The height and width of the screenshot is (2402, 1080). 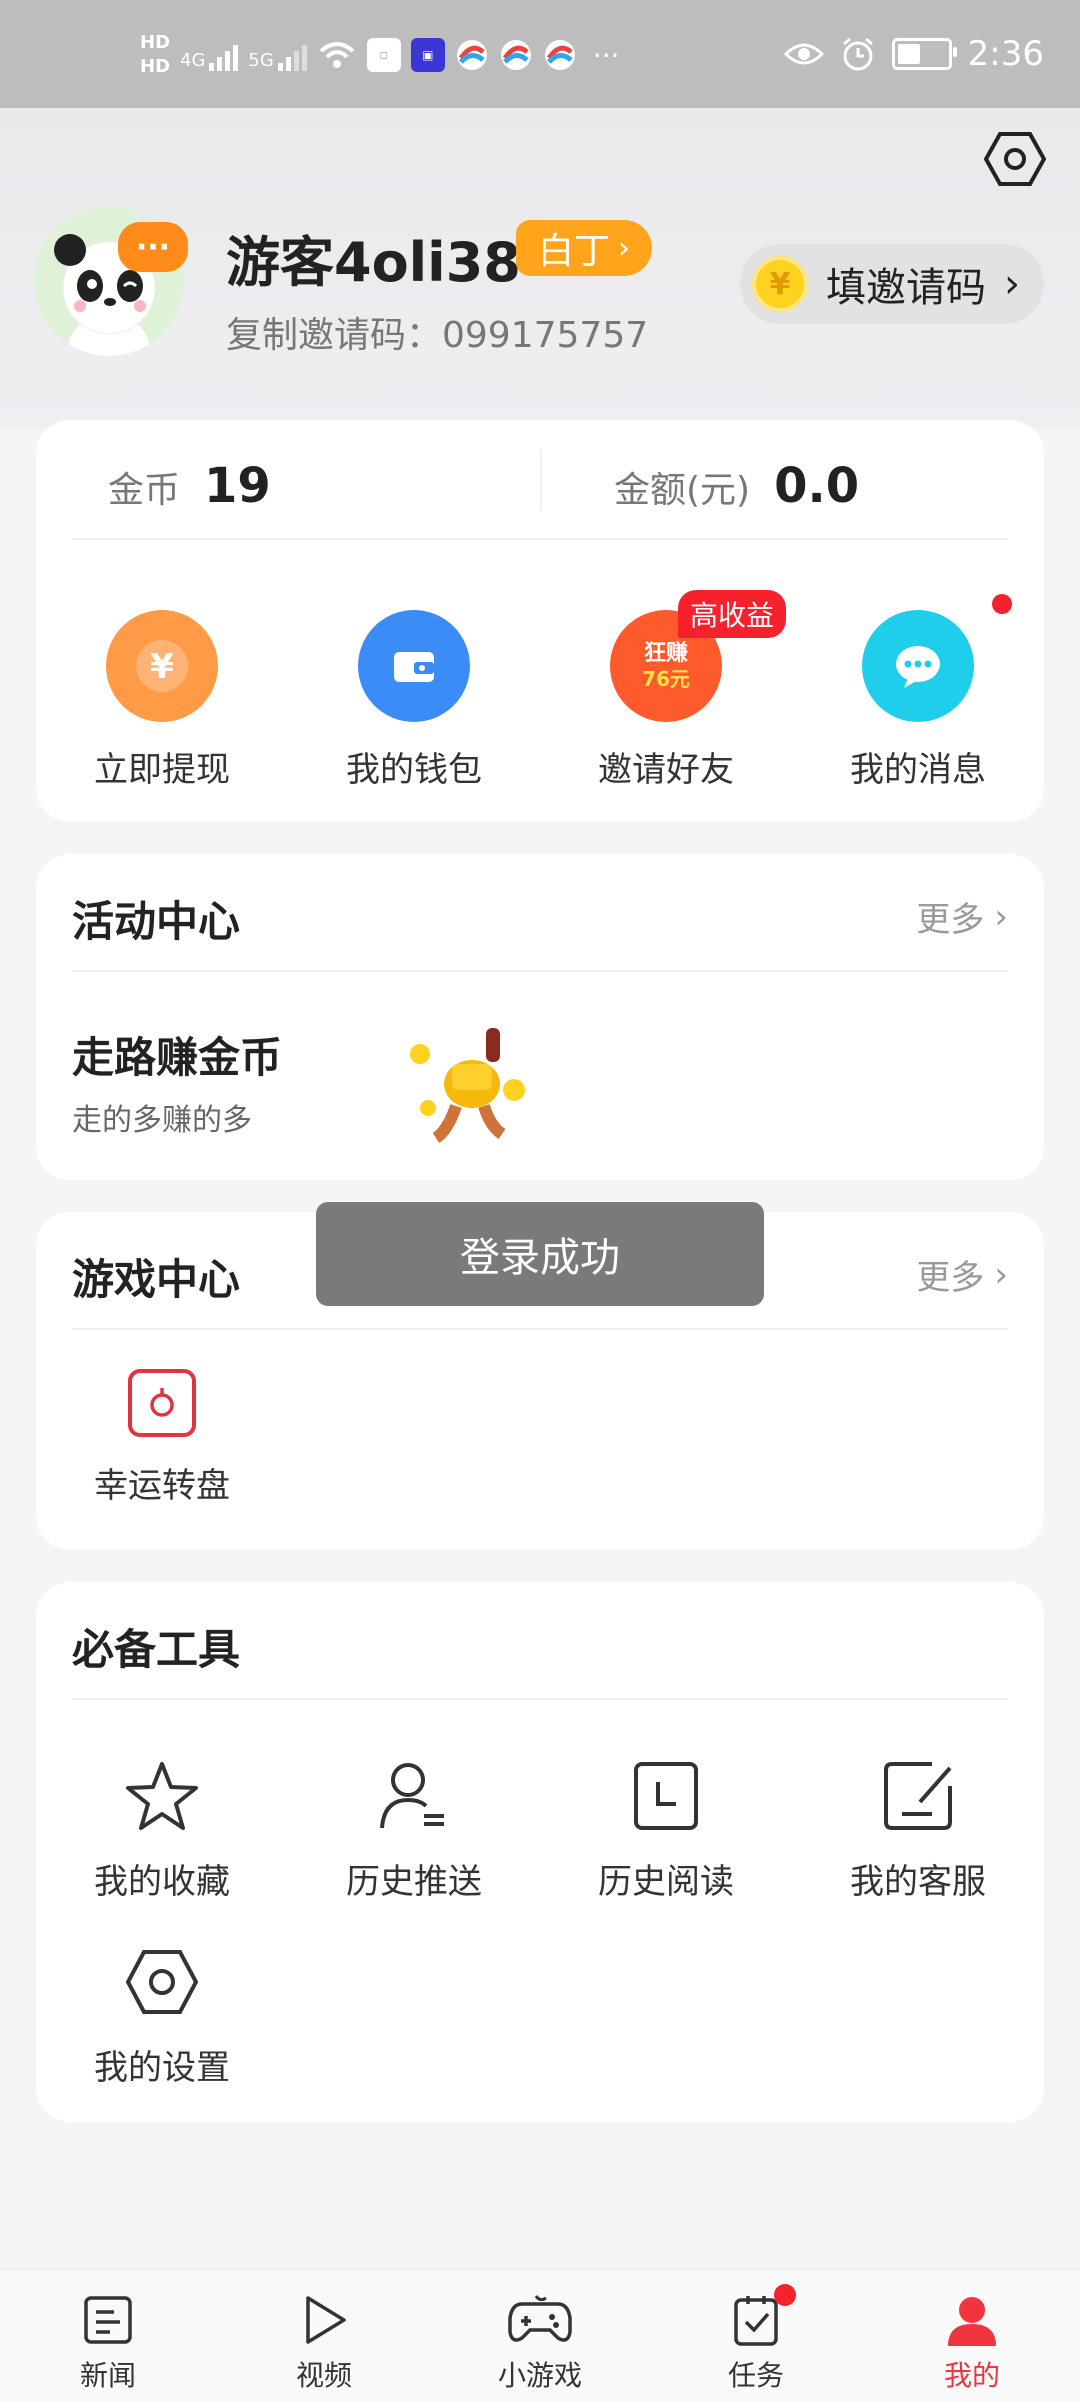 What do you see at coordinates (189, 486) in the screenshot?
I see `coins-stat: 金币 19` at bounding box center [189, 486].